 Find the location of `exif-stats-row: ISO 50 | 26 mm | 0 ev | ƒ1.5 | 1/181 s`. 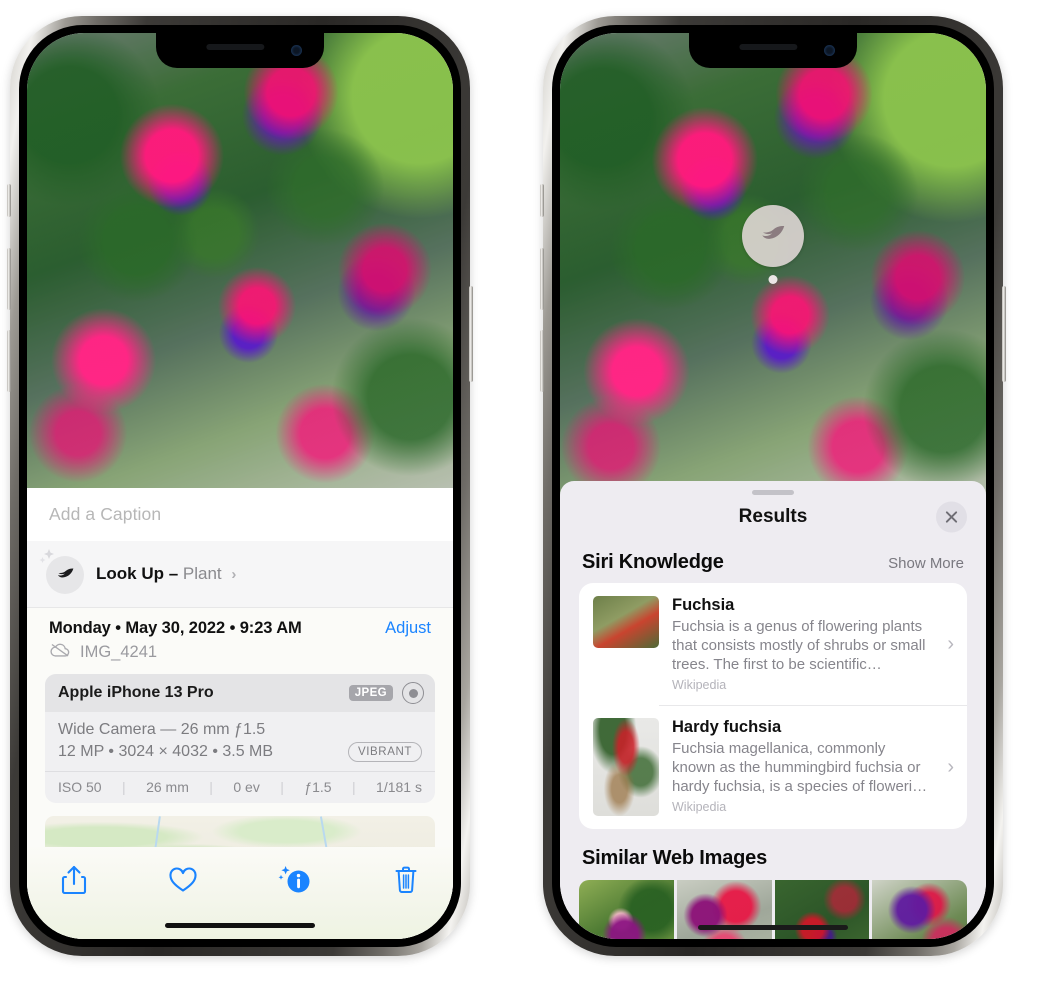

exif-stats-row: ISO 50 | 26 mm | 0 ev | ƒ1.5 | 1/181 s is located at coordinates (240, 787).